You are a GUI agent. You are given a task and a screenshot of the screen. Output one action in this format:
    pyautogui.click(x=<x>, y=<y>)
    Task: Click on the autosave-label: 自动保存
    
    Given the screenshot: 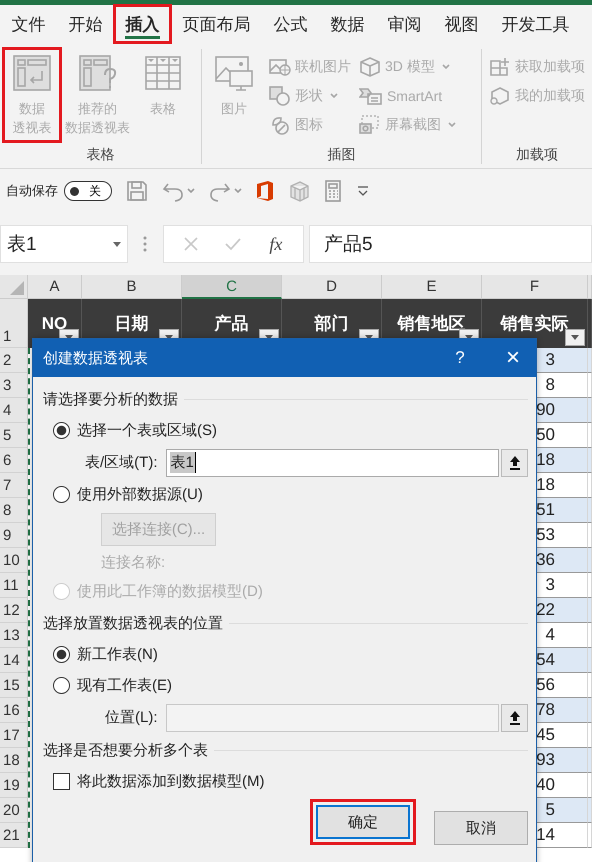 What is the action you would take?
    pyautogui.click(x=32, y=191)
    